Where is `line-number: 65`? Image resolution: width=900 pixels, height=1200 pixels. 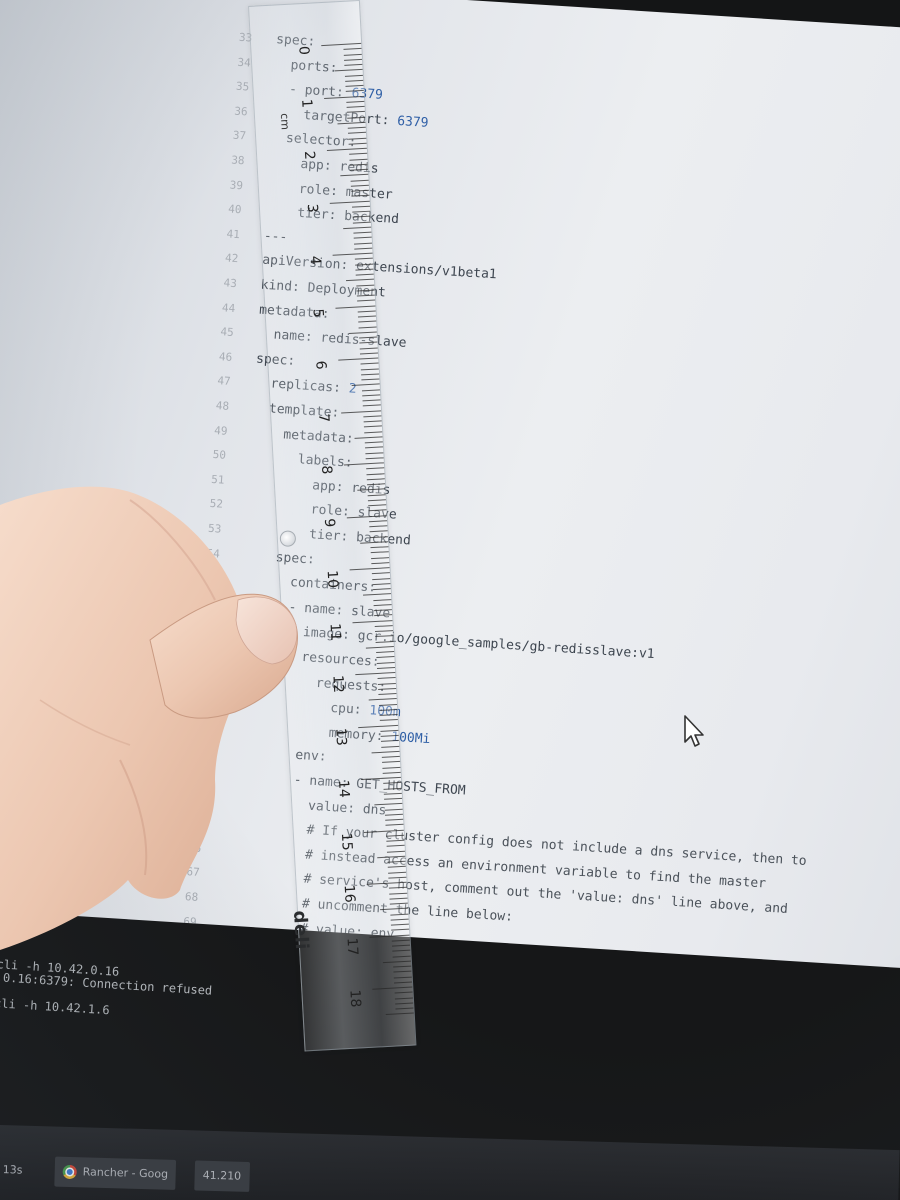 line-number: 65 is located at coordinates (196, 823).